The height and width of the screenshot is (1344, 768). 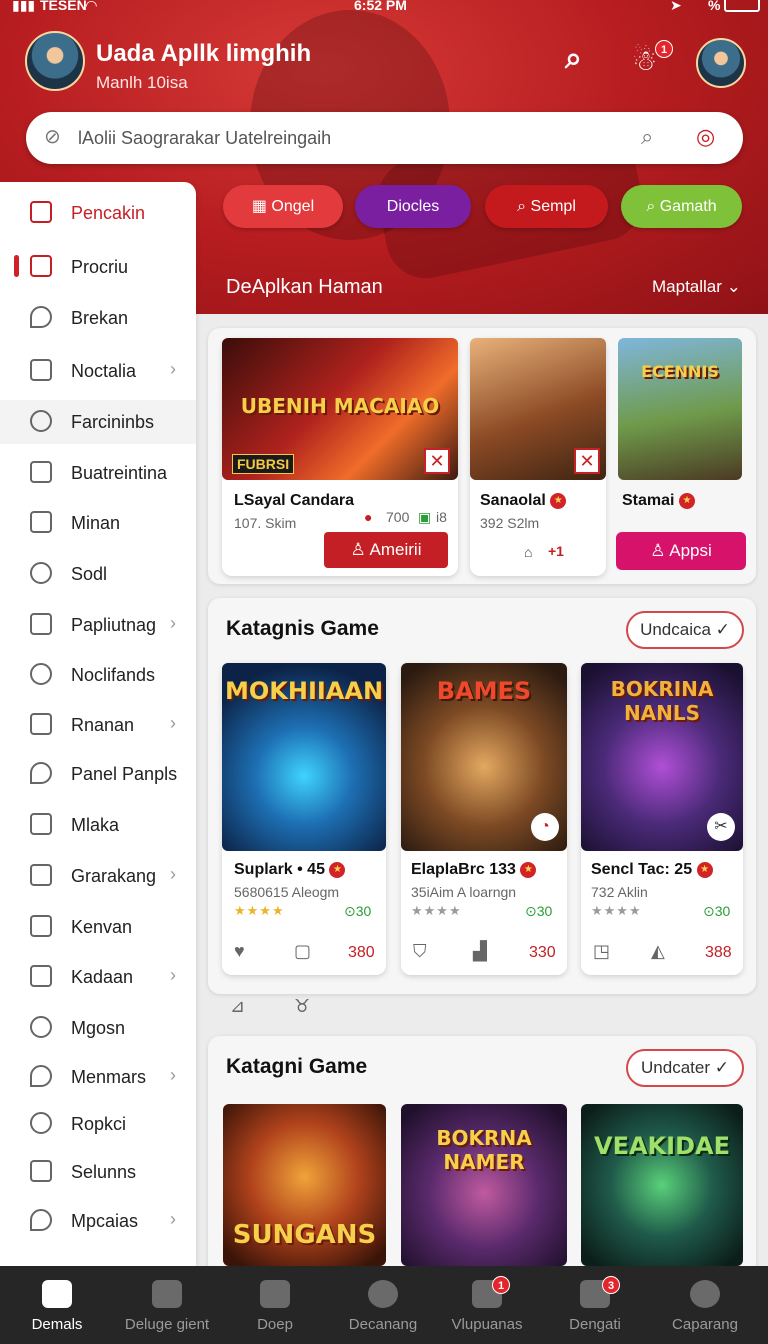 I want to click on chevron-down-icon: ⌄, so click(x=733, y=286).